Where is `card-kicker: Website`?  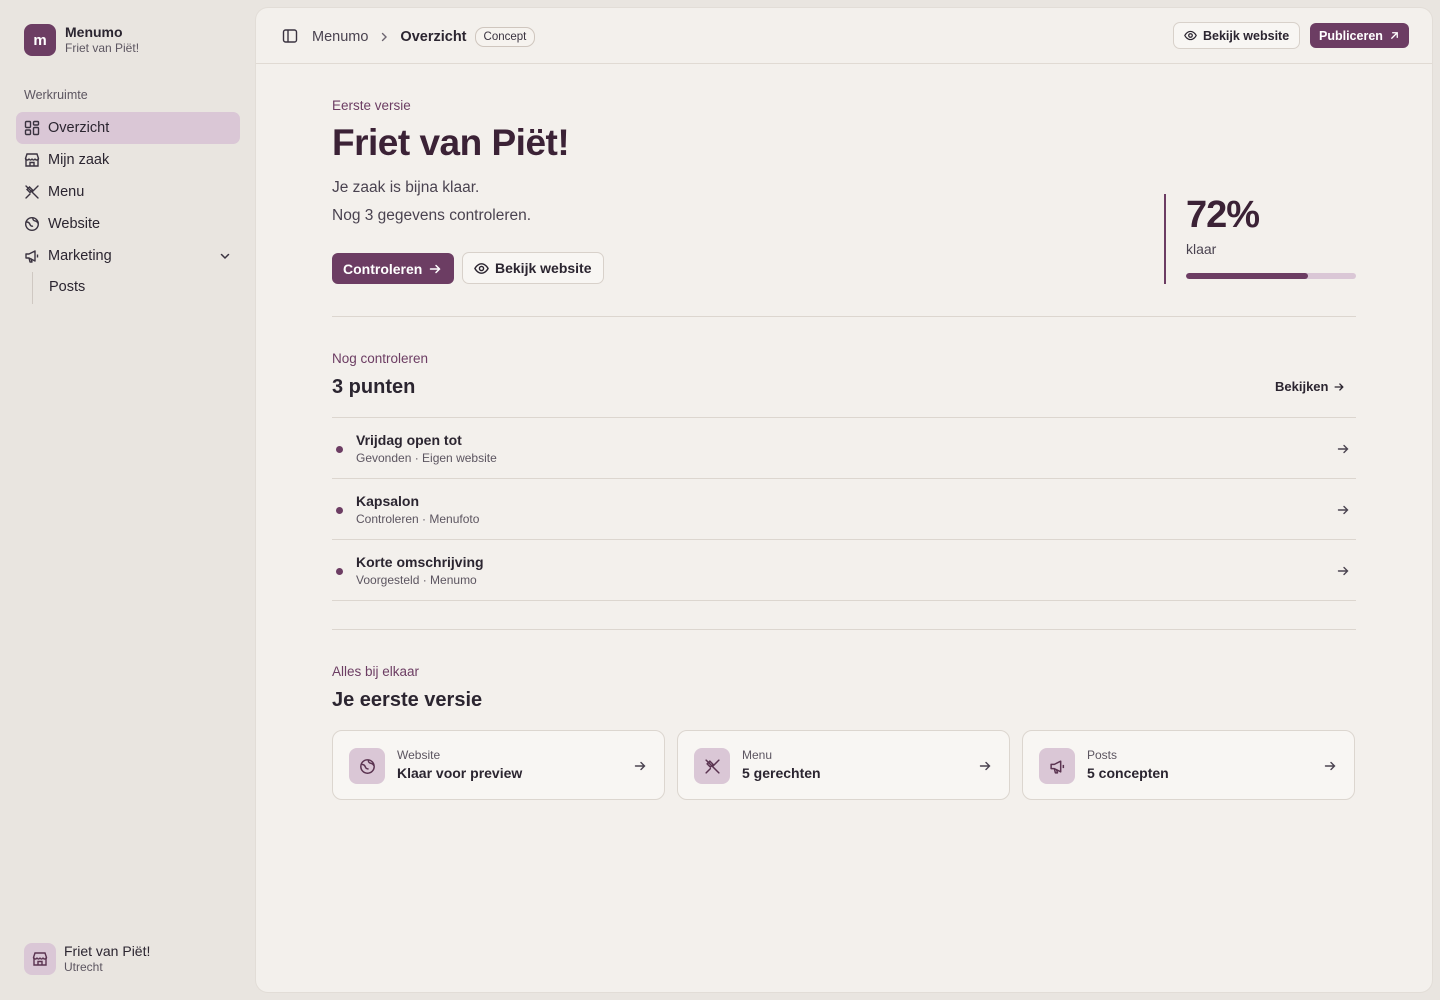
card-kicker: Website is located at coordinates (419, 755).